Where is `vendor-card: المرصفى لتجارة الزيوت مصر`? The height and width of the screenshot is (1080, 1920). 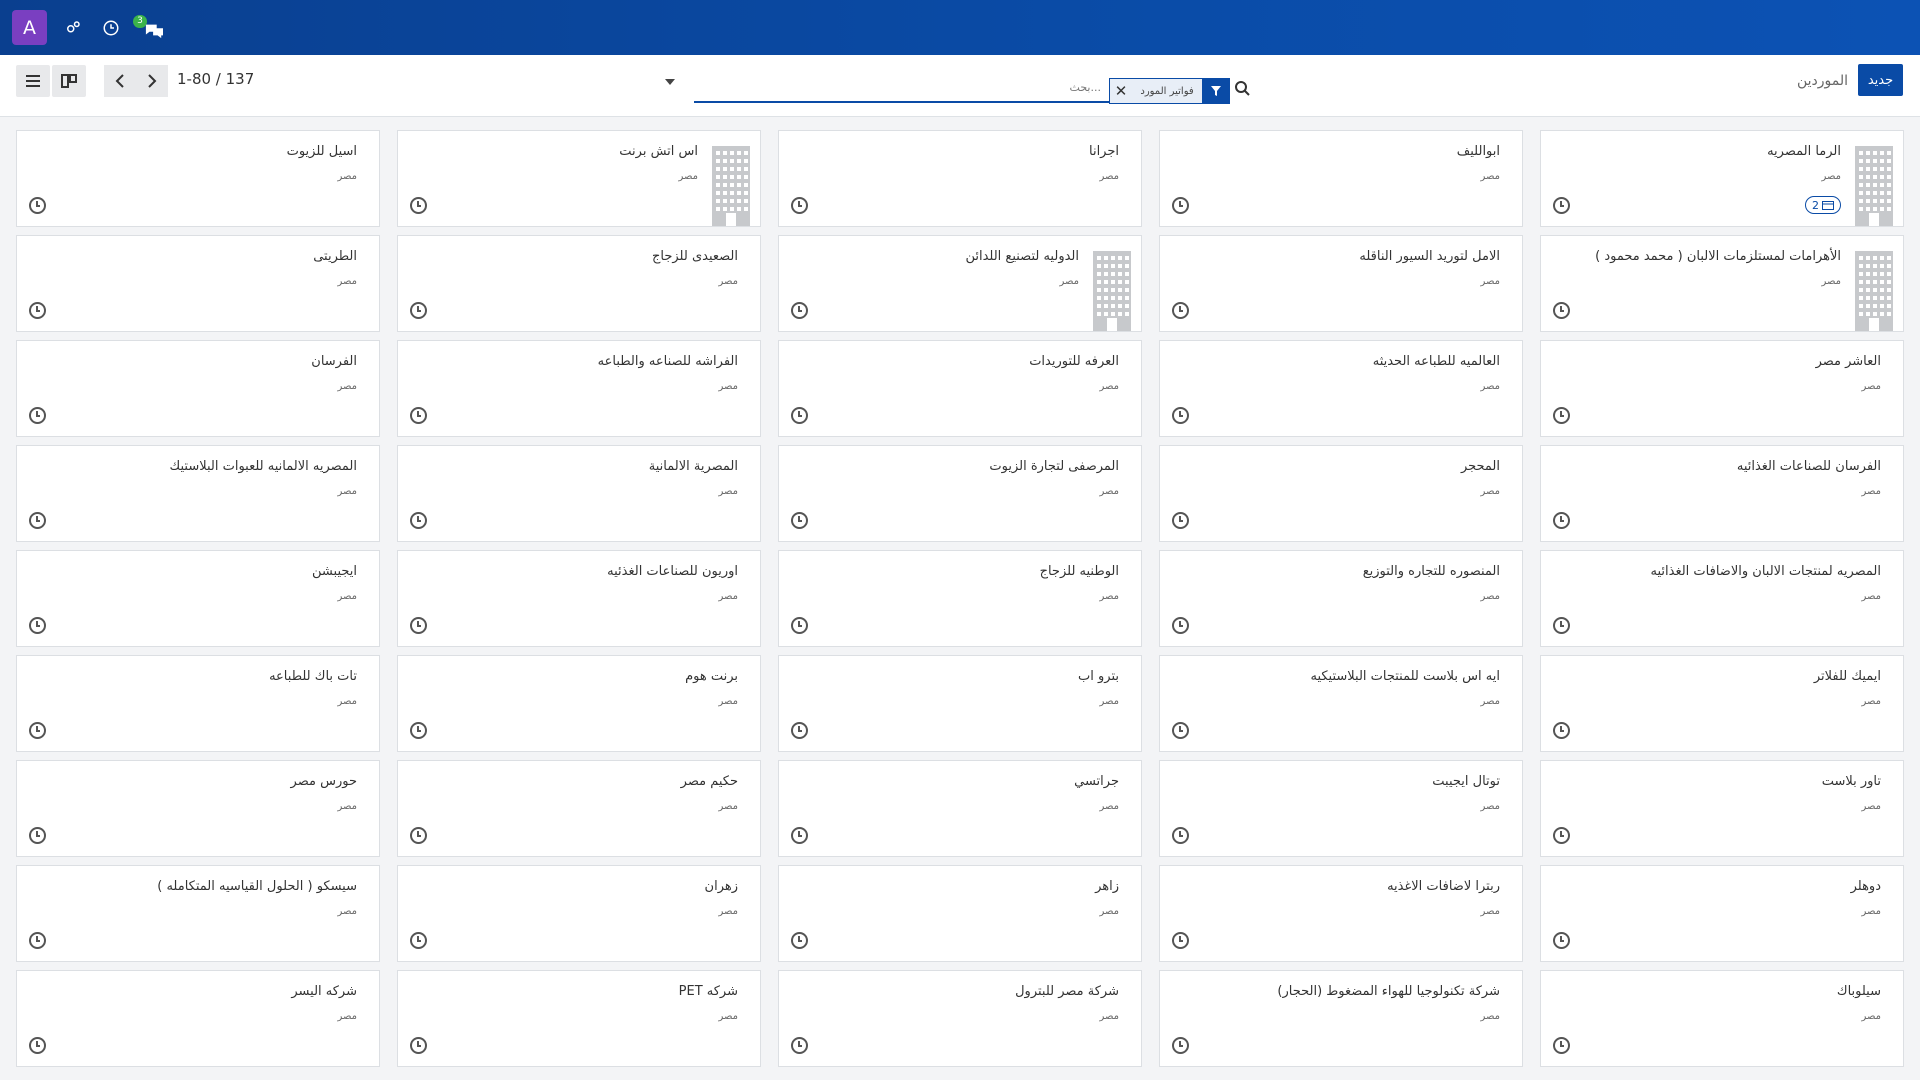 vendor-card: المرصفى لتجارة الزيوت مصر is located at coordinates (960, 493).